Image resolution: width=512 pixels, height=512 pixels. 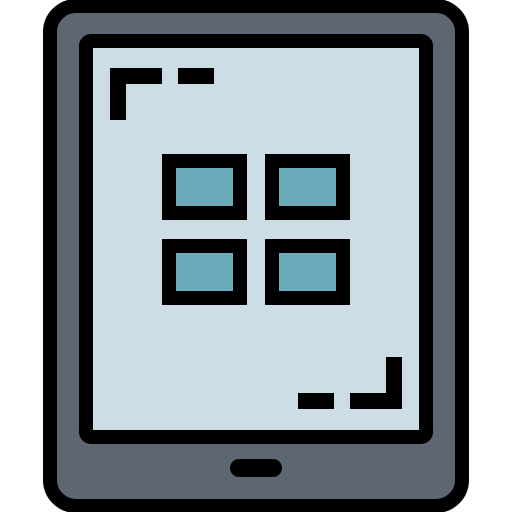 I want to click on app-tile-top-left-icon, so click(x=204, y=187).